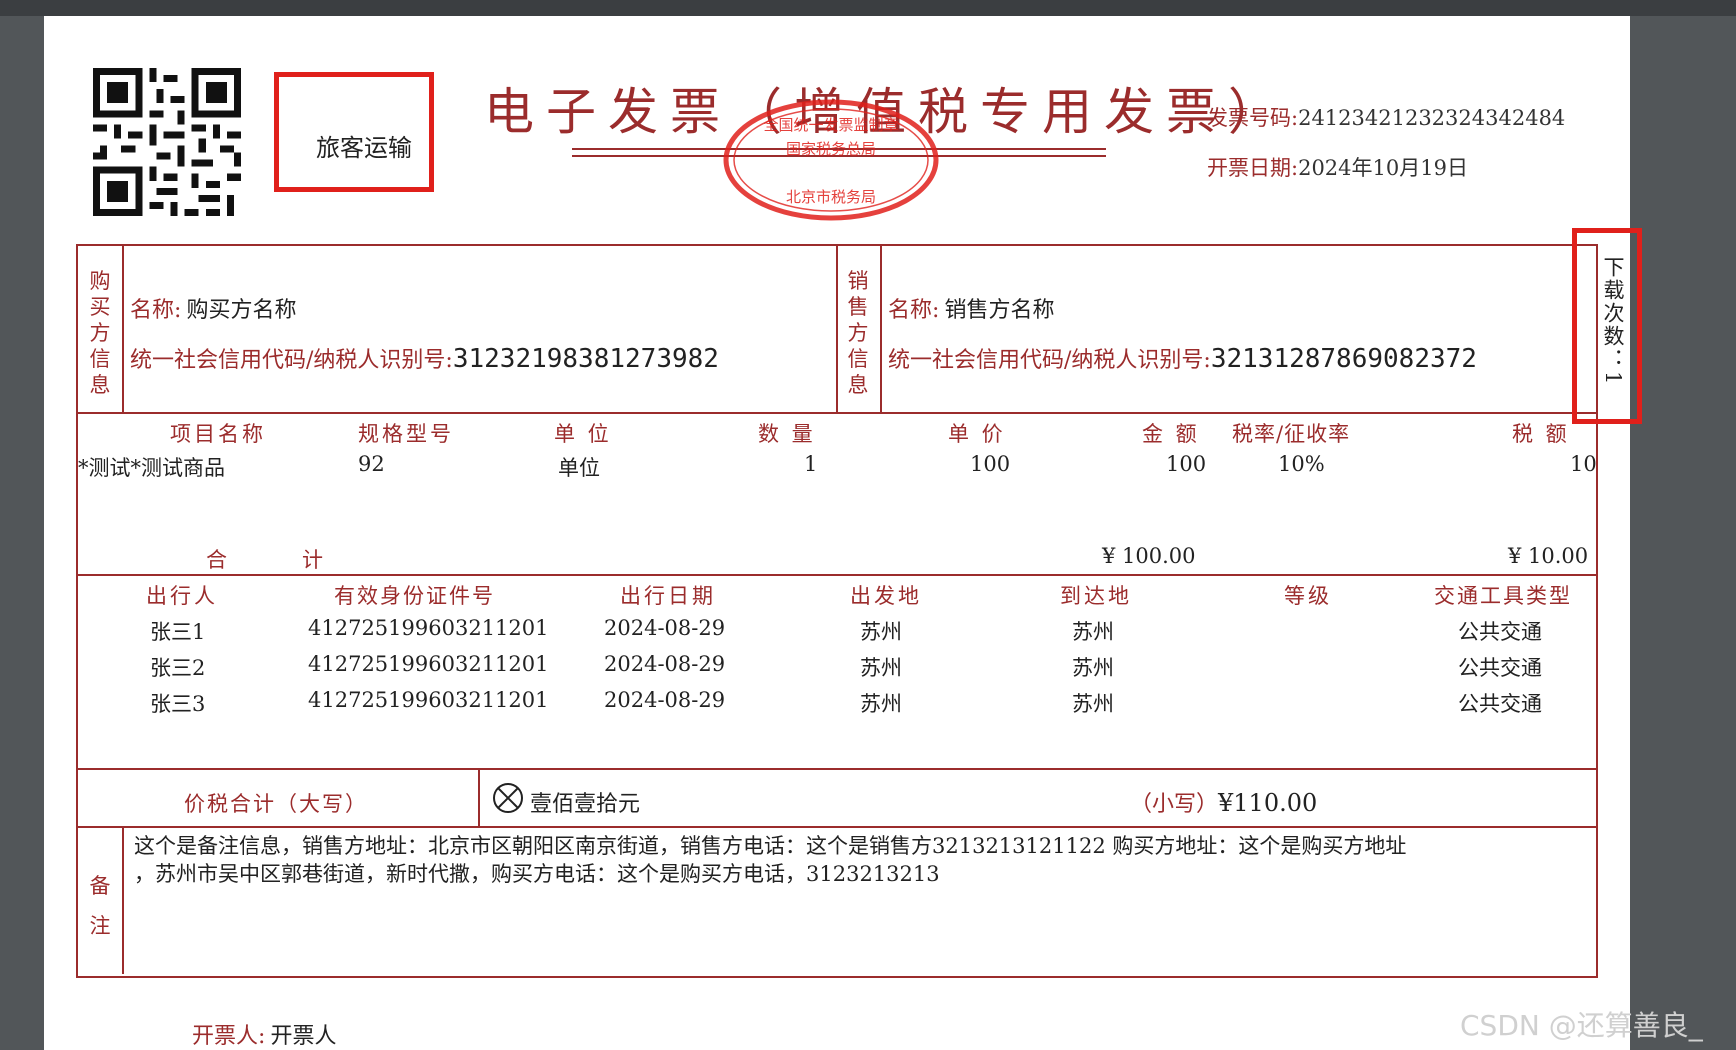 This screenshot has height=1050, width=1736. What do you see at coordinates (1301, 464) in the screenshot?
I see `item-tax-rate: 10%` at bounding box center [1301, 464].